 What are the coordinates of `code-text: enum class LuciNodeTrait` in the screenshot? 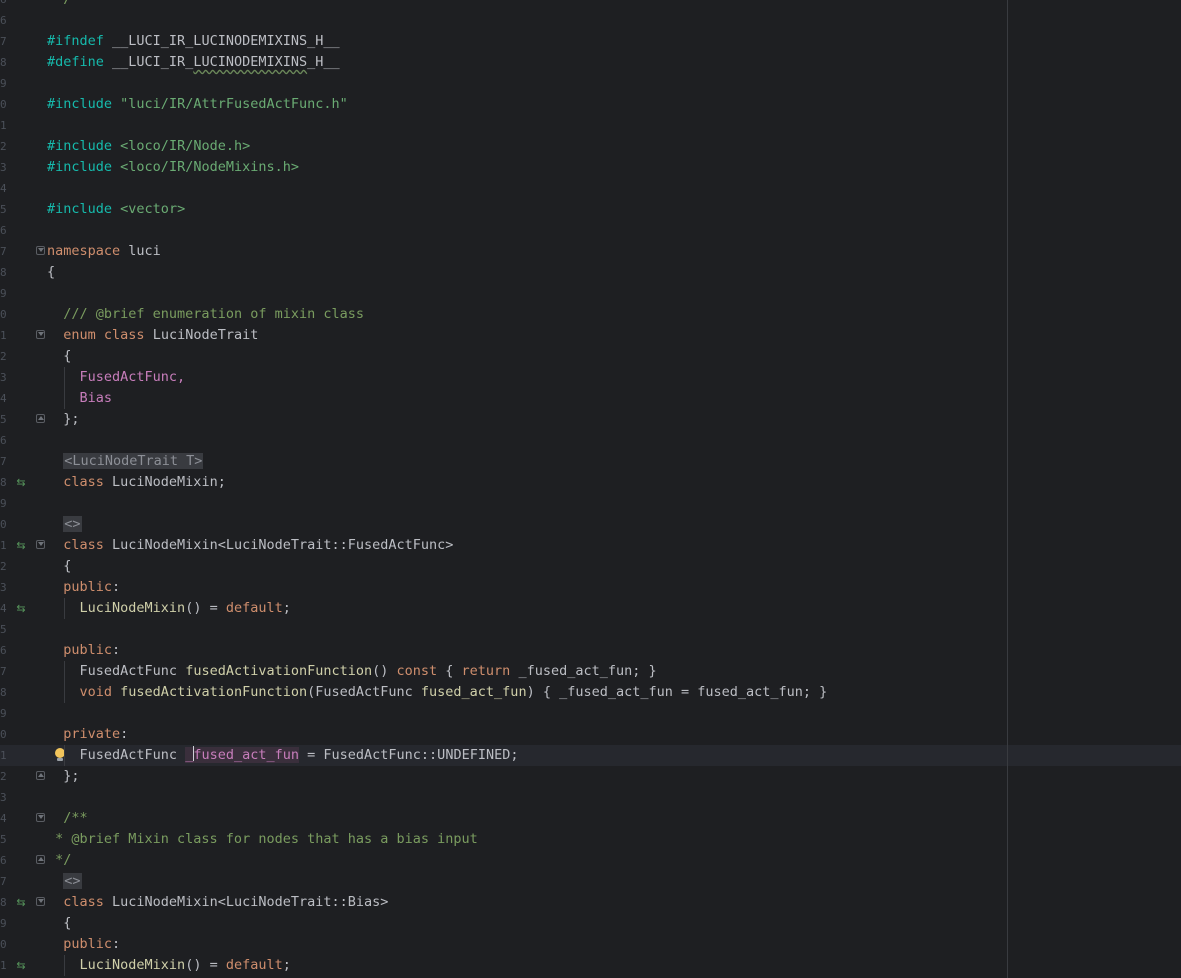 It's located at (152, 335).